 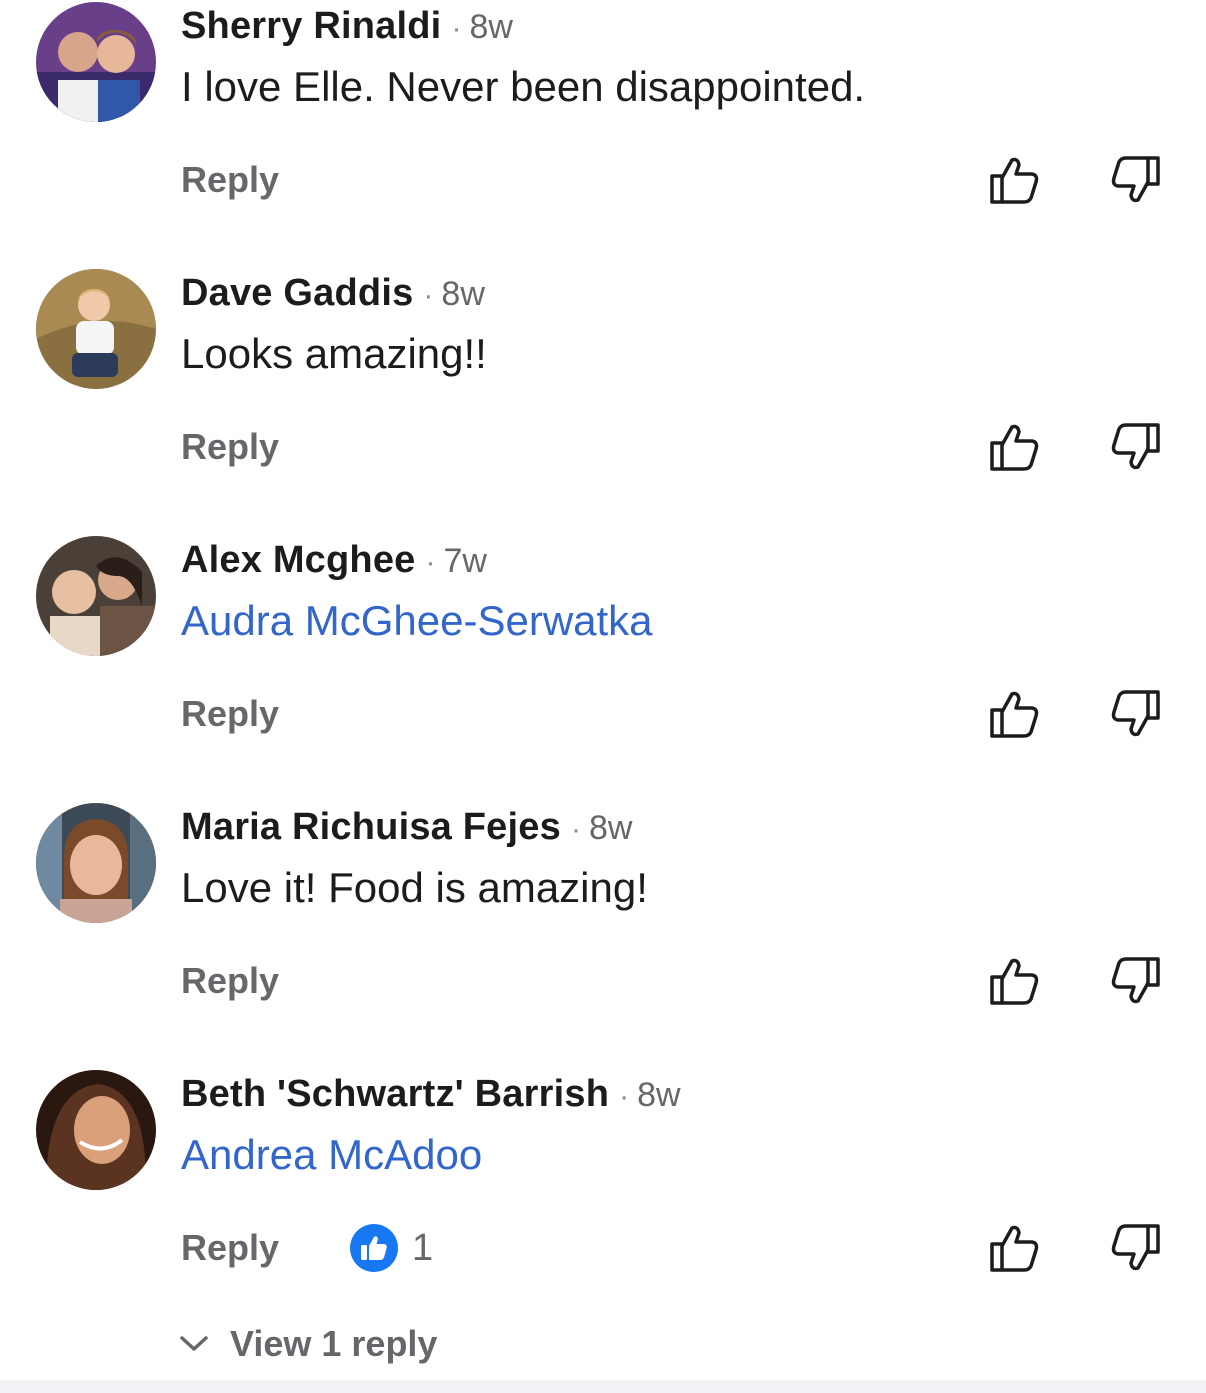 What do you see at coordinates (371, 827) in the screenshot?
I see `author-name: Maria Richuisa Fejes` at bounding box center [371, 827].